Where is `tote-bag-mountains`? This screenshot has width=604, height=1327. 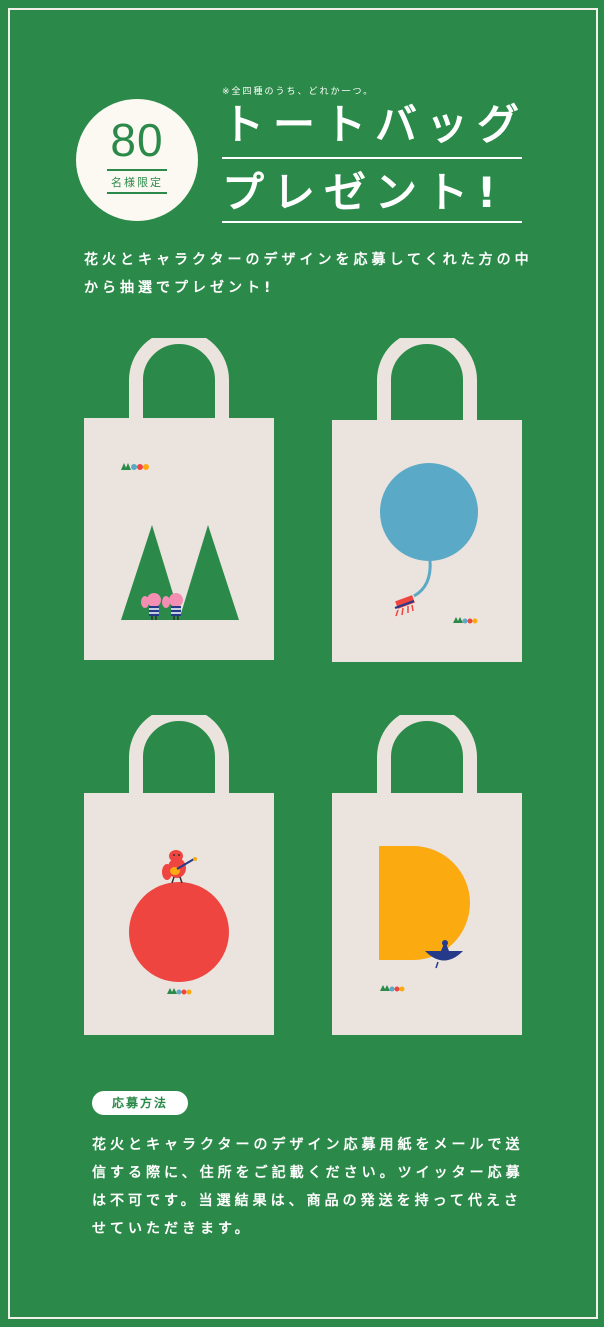
tote-bag-mountains is located at coordinates (179, 499).